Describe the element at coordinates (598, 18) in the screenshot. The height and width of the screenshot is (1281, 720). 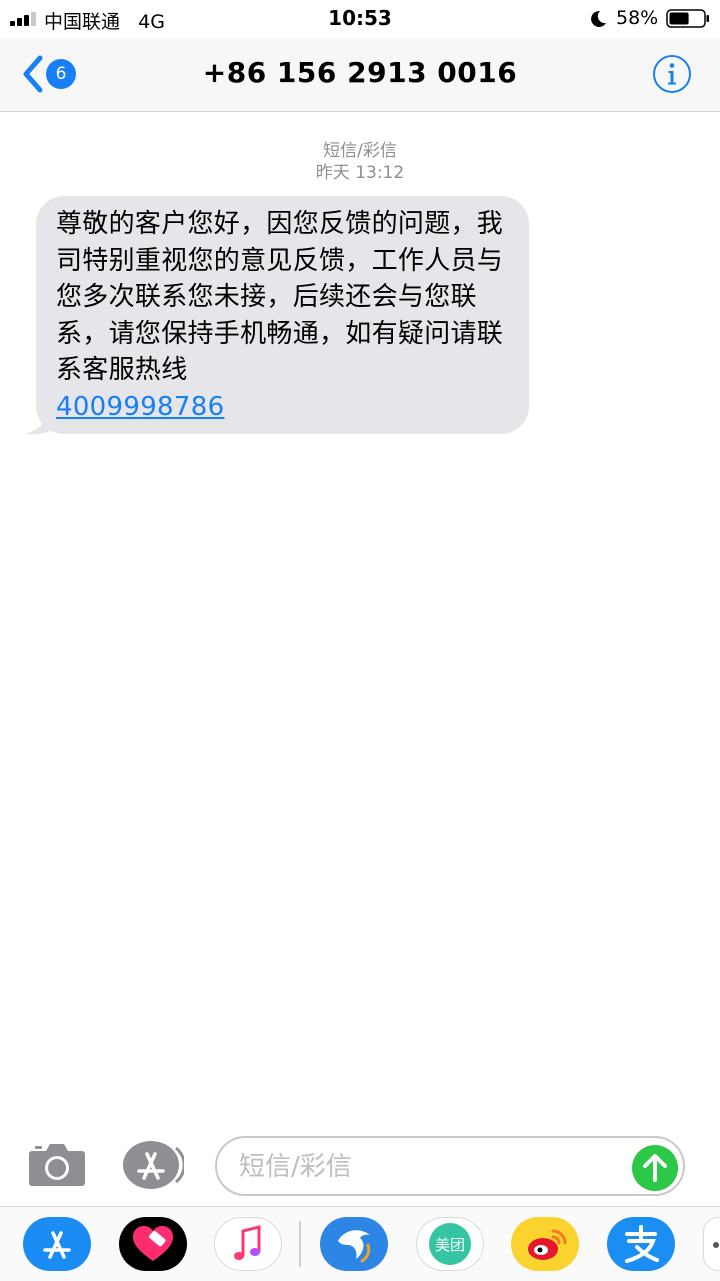
I see `do-not-disturb-icon` at that location.